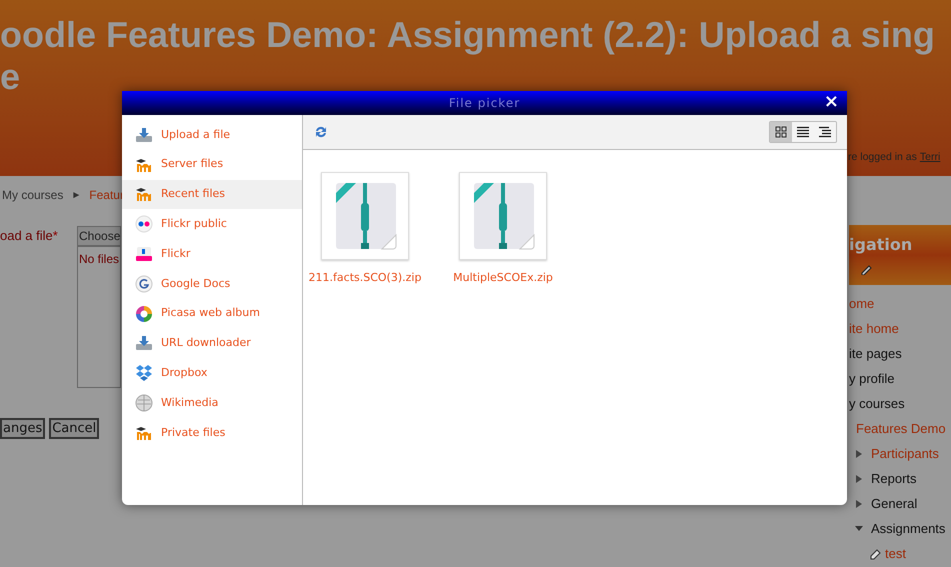  Describe the element at coordinates (144, 194) in the screenshot. I see `mortarboard-m-icon` at that location.